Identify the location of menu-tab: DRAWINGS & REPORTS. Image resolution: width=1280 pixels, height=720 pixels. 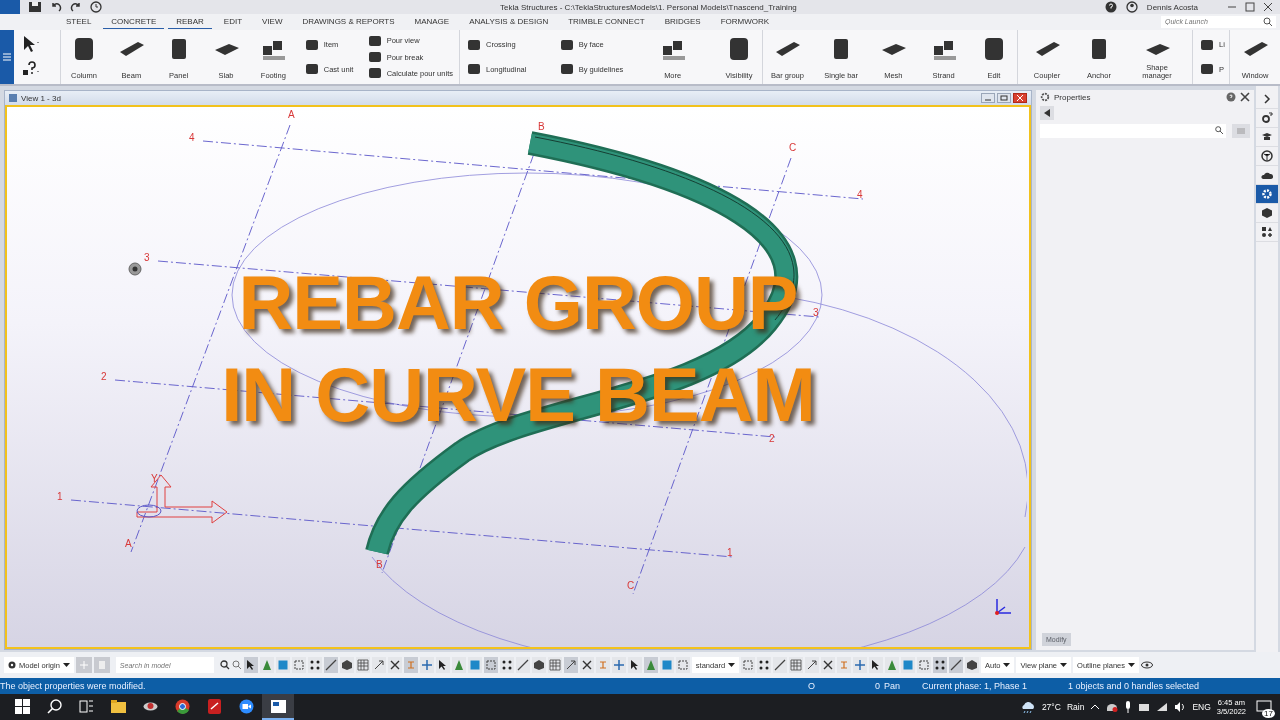
(348, 22).